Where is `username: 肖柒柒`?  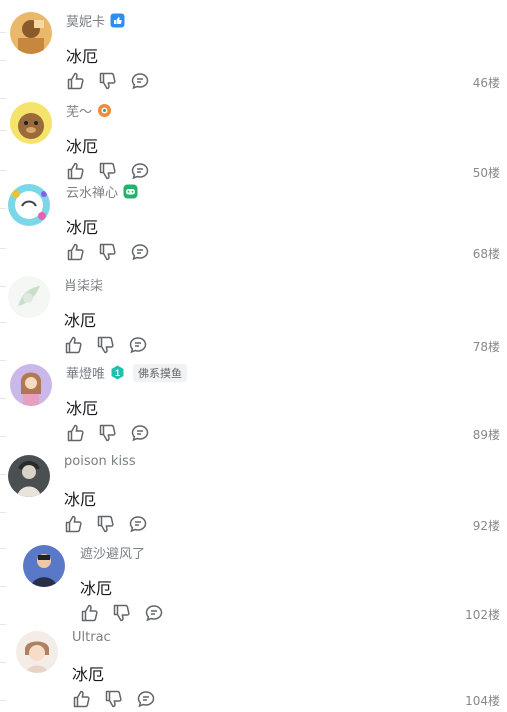 username: 肖柒柒 is located at coordinates (83, 284).